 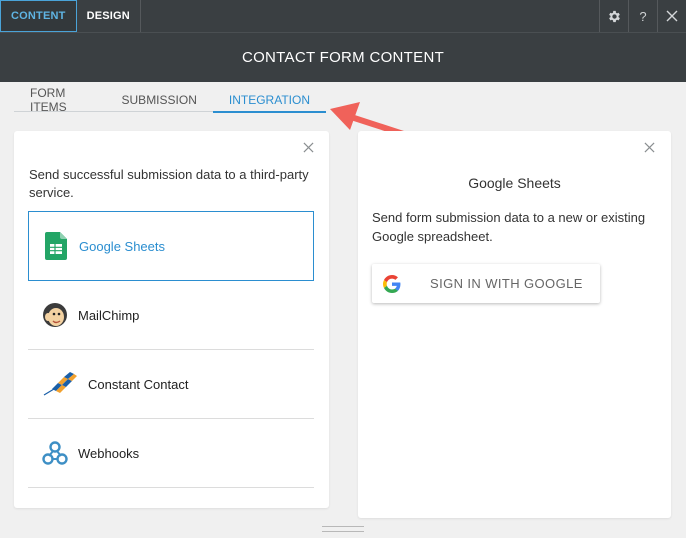 What do you see at coordinates (138, 384) in the screenshot?
I see `service-label: Constant Contact` at bounding box center [138, 384].